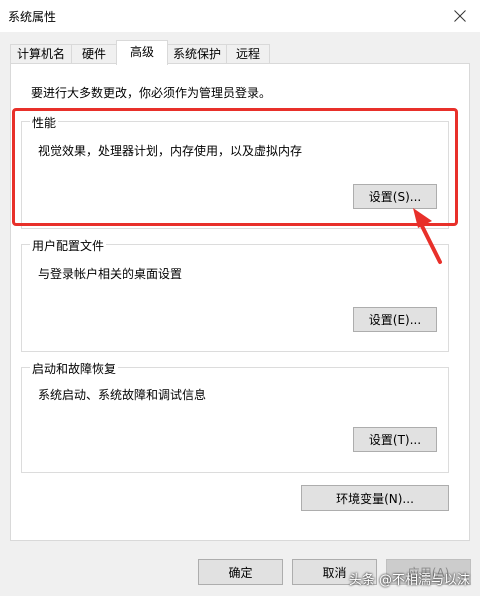 This screenshot has height=596, width=480. What do you see at coordinates (122, 395) in the screenshot?
I see `startup-recovery-description: 系统启动、系统故障和调试信息` at bounding box center [122, 395].